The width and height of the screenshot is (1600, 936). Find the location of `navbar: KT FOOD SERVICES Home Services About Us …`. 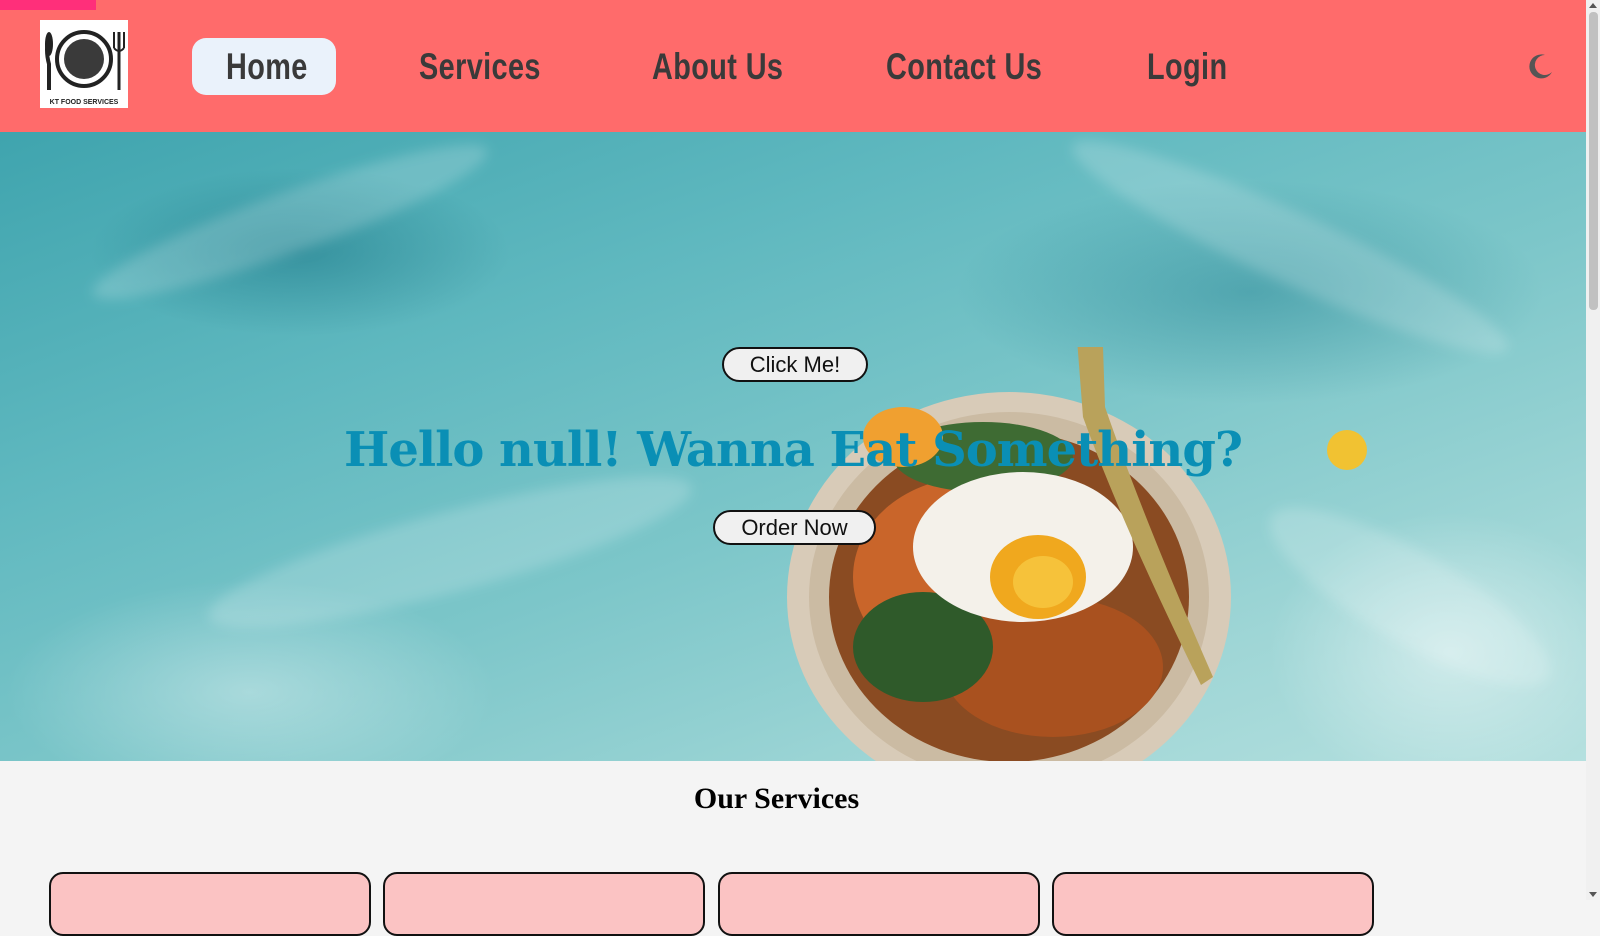

navbar: KT FOOD SERVICES Home Services About Us … is located at coordinates (793, 66).